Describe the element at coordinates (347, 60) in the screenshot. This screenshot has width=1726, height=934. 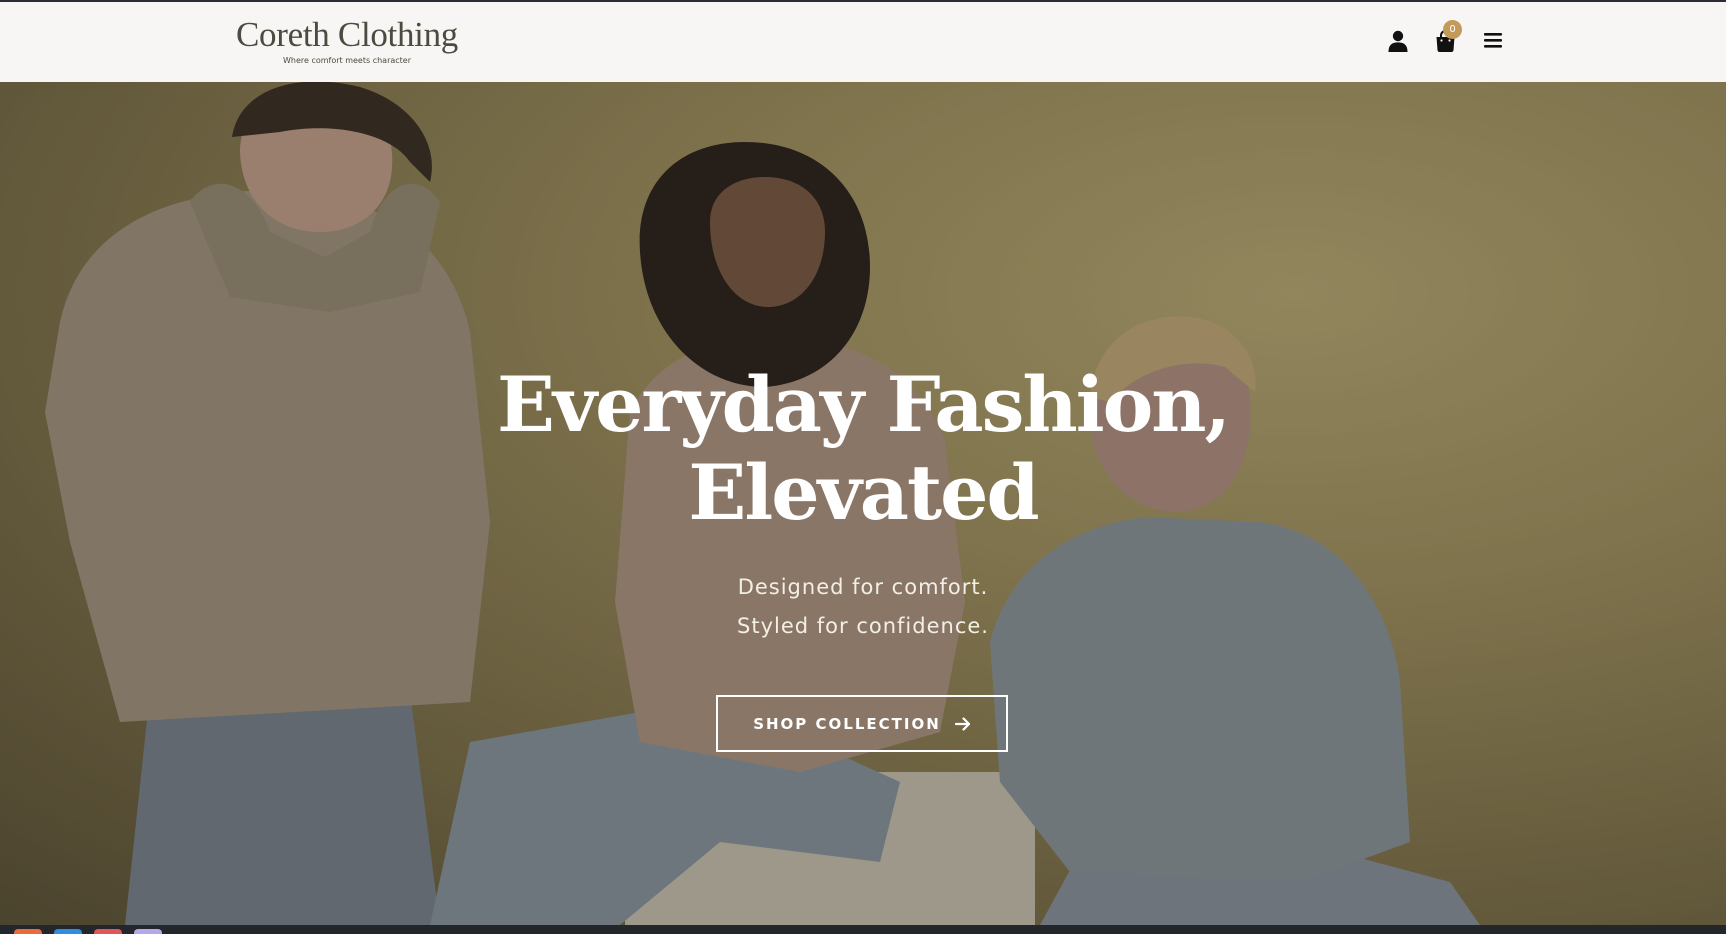
I see `brand-tagline: Where comfort meets character` at that location.